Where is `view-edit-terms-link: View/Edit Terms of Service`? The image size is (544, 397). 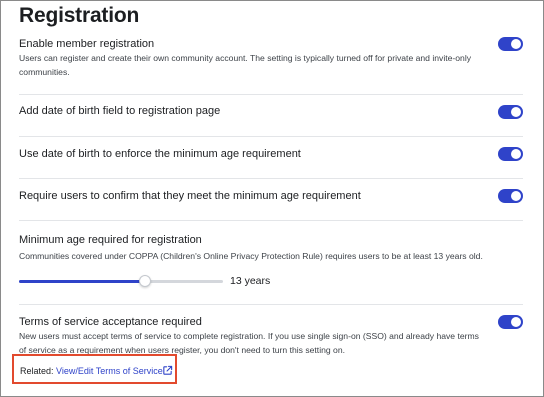 view-edit-terms-link: View/Edit Terms of Service is located at coordinates (109, 371).